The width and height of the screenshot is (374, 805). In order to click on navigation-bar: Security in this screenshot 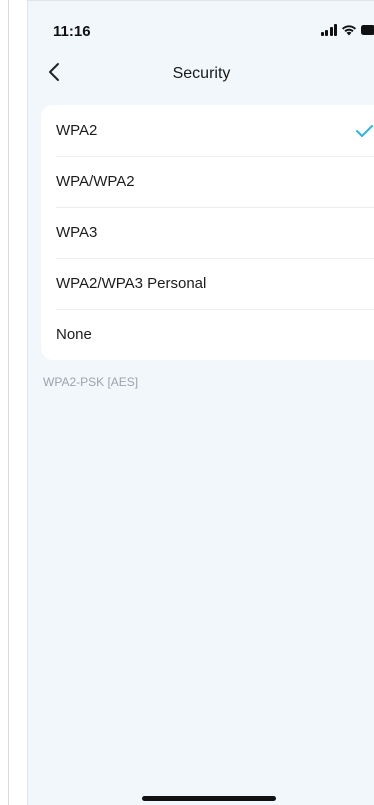, I will do `click(201, 75)`.